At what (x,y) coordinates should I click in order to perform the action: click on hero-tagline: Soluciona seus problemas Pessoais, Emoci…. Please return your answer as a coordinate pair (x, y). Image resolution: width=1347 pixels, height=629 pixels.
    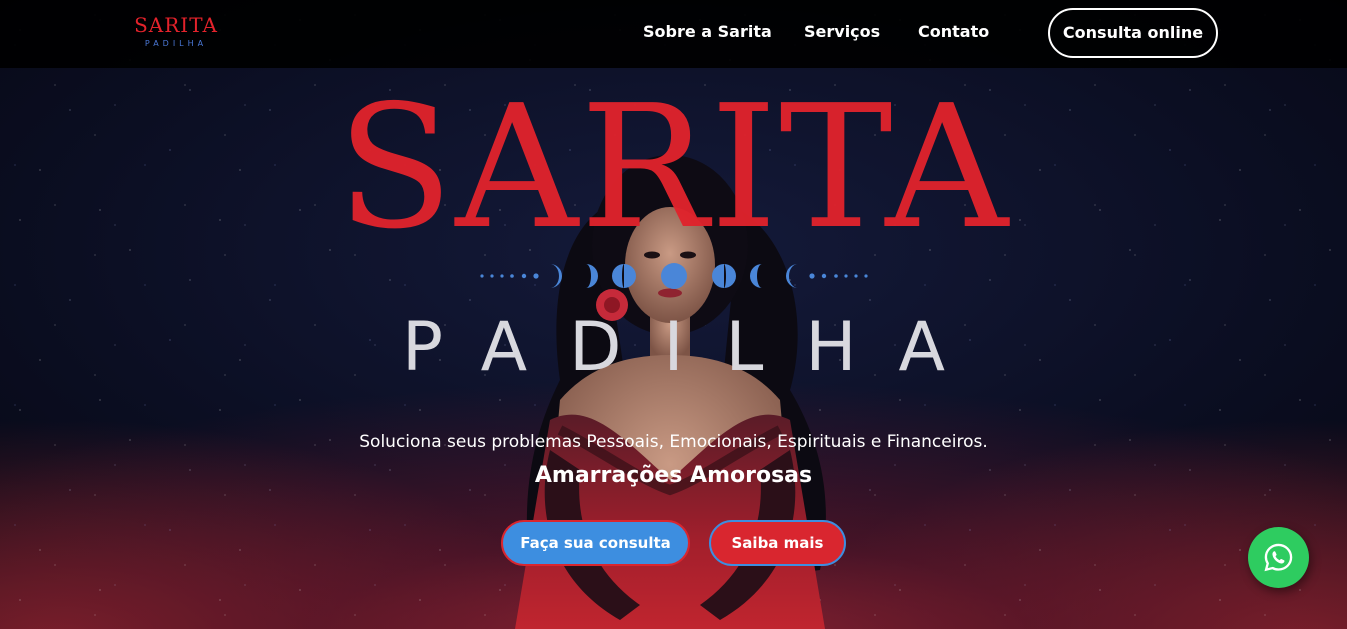
    Looking at the image, I should click on (673, 442).